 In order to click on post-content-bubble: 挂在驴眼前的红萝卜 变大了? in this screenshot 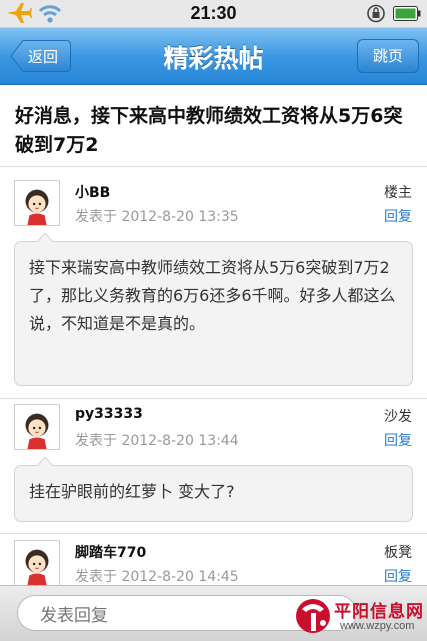, I will do `click(213, 489)`.